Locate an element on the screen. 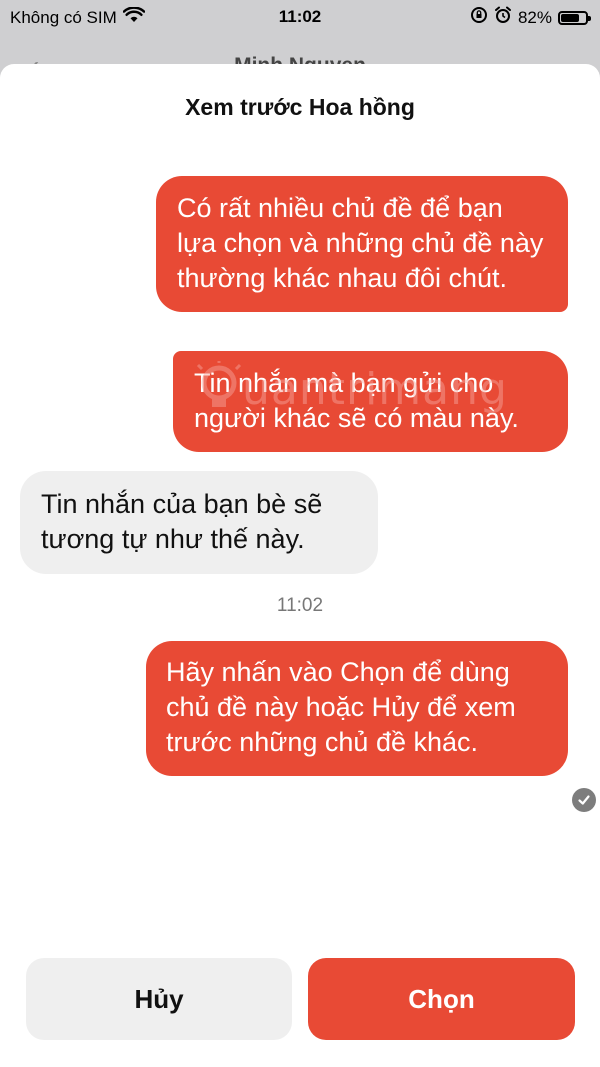 The height and width of the screenshot is (1067, 600). status-right: 82% is located at coordinates (530, 17).